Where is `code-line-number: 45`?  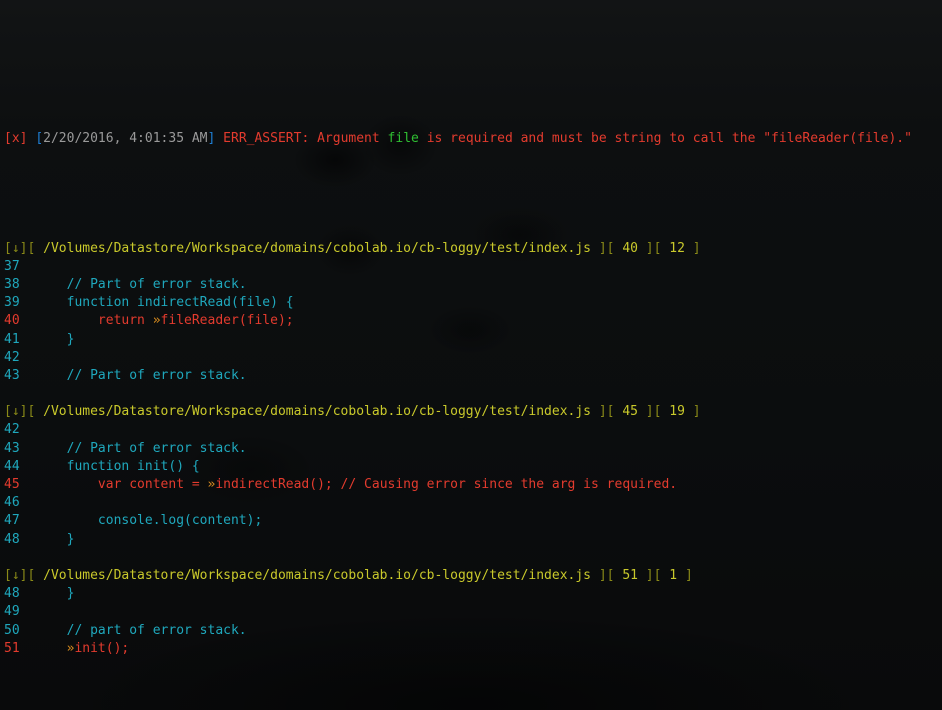
code-line-number: 45 is located at coordinates (20, 485).